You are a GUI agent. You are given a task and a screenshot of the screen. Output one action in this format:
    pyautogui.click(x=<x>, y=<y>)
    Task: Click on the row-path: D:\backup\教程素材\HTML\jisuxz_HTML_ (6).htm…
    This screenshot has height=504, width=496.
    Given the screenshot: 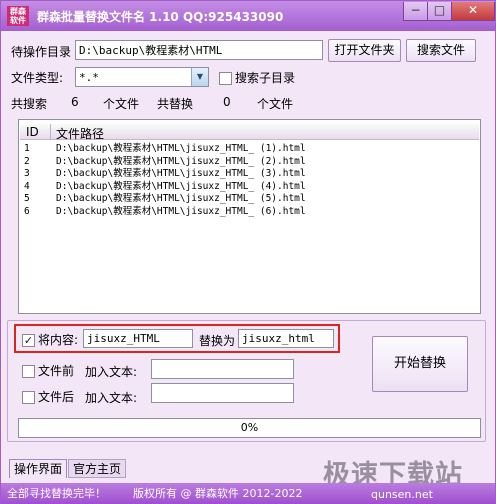 What is the action you would take?
    pyautogui.click(x=181, y=211)
    